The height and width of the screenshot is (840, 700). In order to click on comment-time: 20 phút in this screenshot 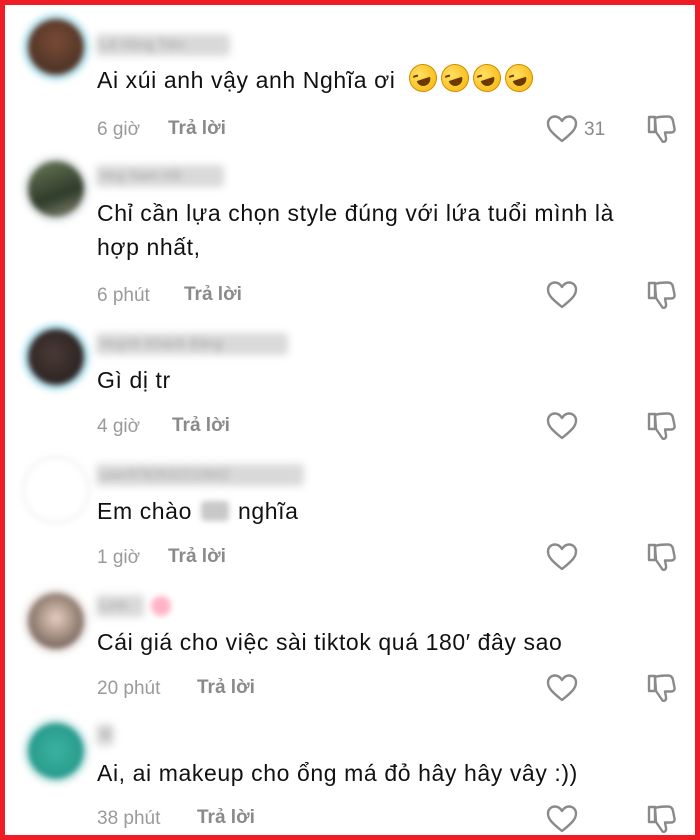, I will do `click(129, 688)`.